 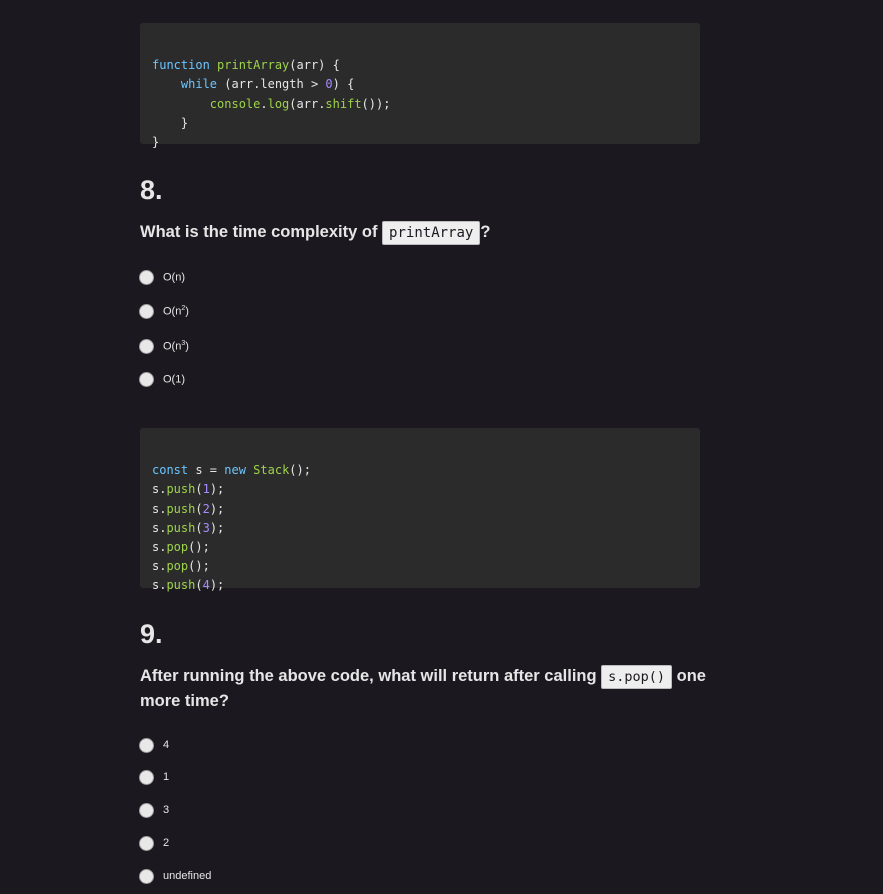 What do you see at coordinates (261, 232) in the screenshot?
I see `question-text-before: What is the time complexity of` at bounding box center [261, 232].